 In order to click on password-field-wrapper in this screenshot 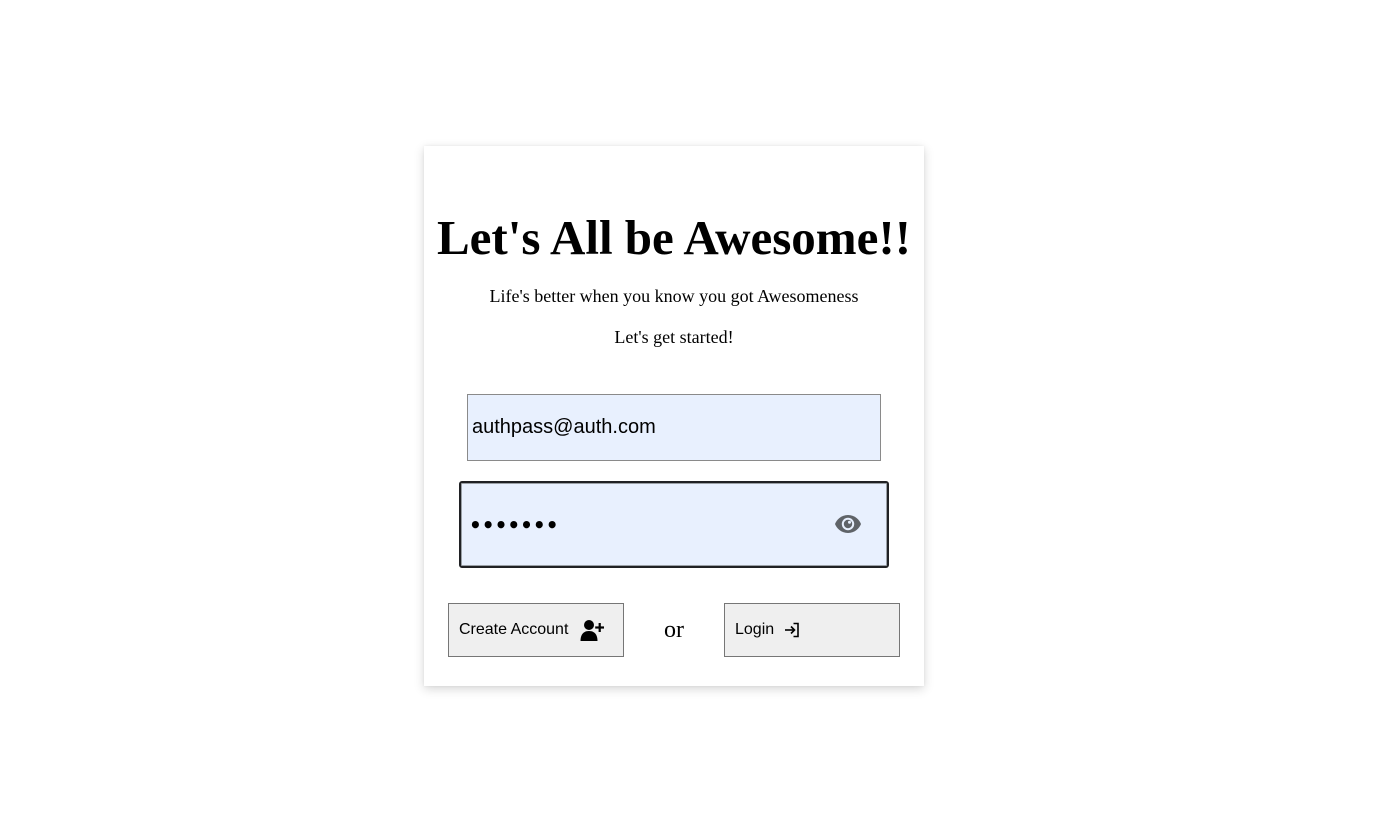, I will do `click(674, 524)`.